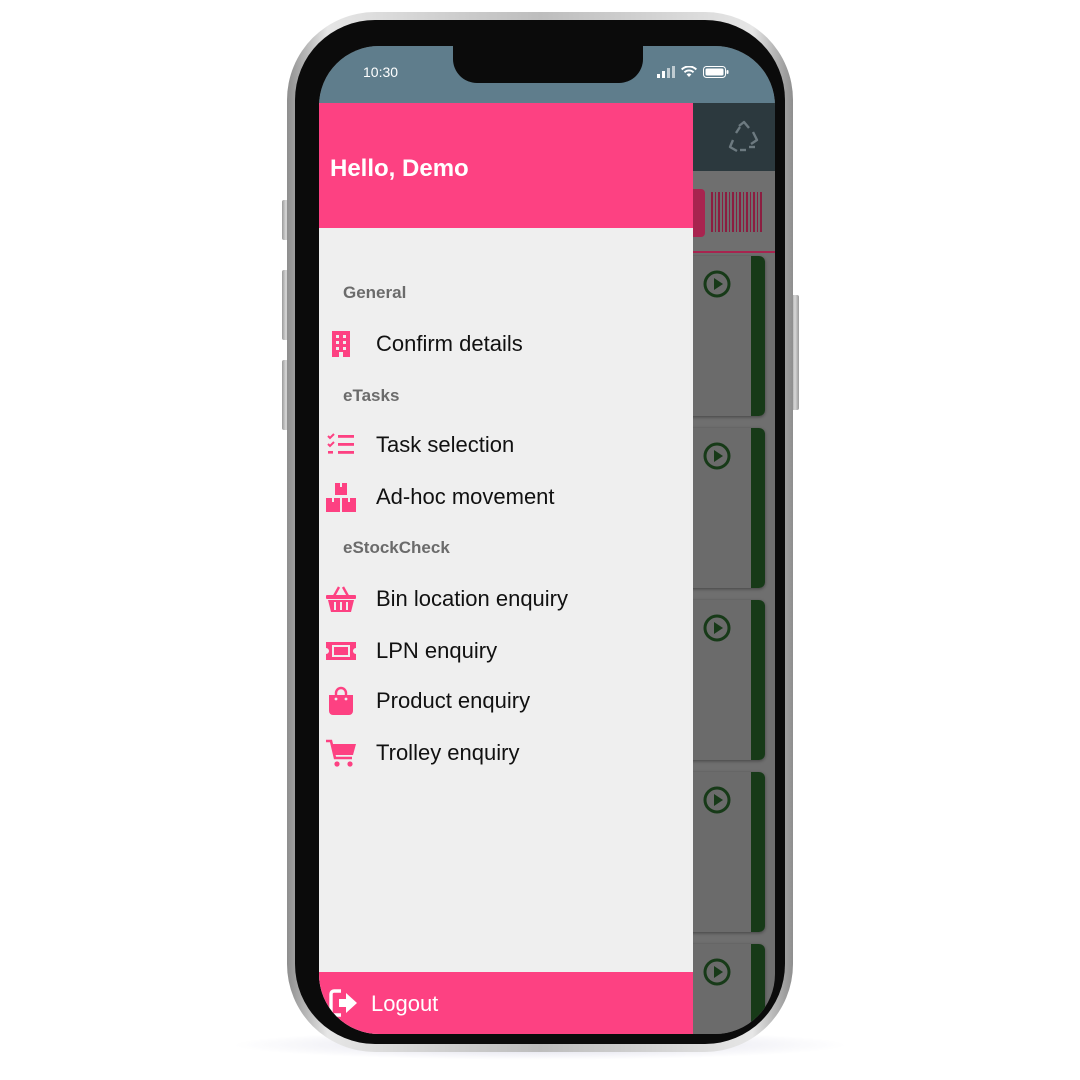  What do you see at coordinates (381, 72) in the screenshot?
I see `status-time: 10:30` at bounding box center [381, 72].